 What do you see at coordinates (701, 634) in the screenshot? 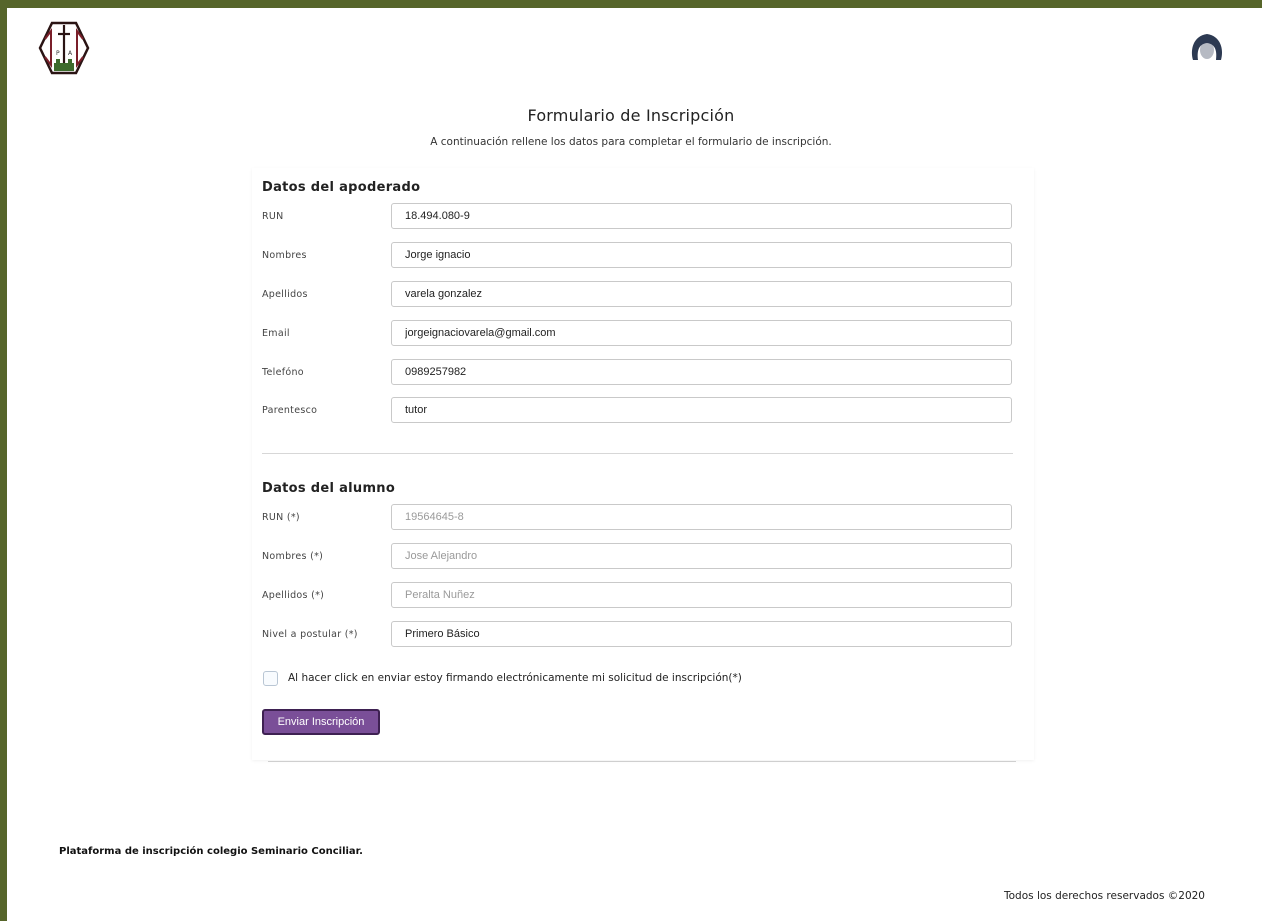
I see `student-level-field` at bounding box center [701, 634].